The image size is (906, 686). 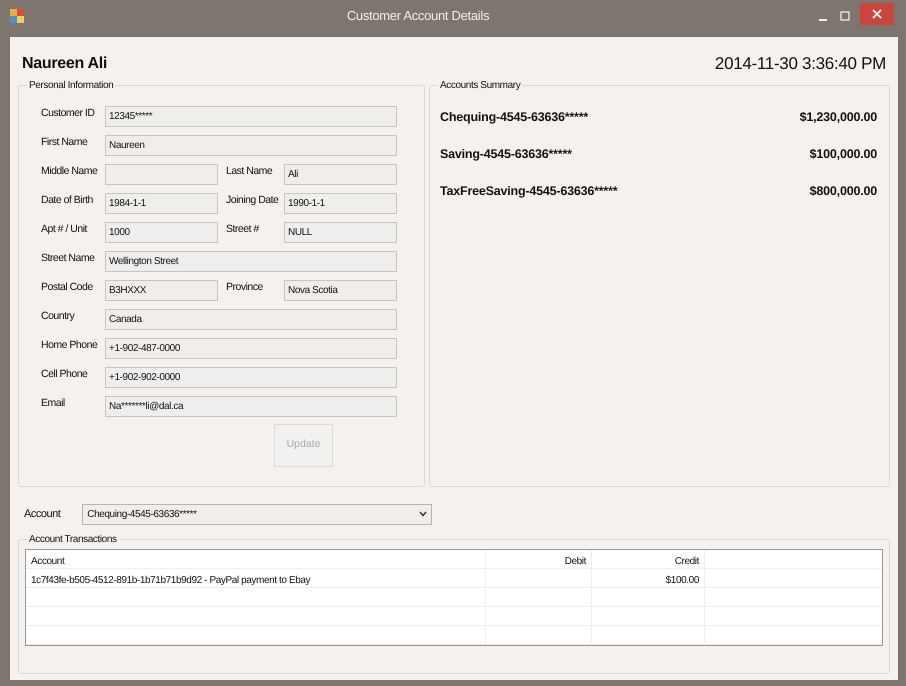 What do you see at coordinates (251, 261) in the screenshot?
I see `text-field: Wellington Street` at bounding box center [251, 261].